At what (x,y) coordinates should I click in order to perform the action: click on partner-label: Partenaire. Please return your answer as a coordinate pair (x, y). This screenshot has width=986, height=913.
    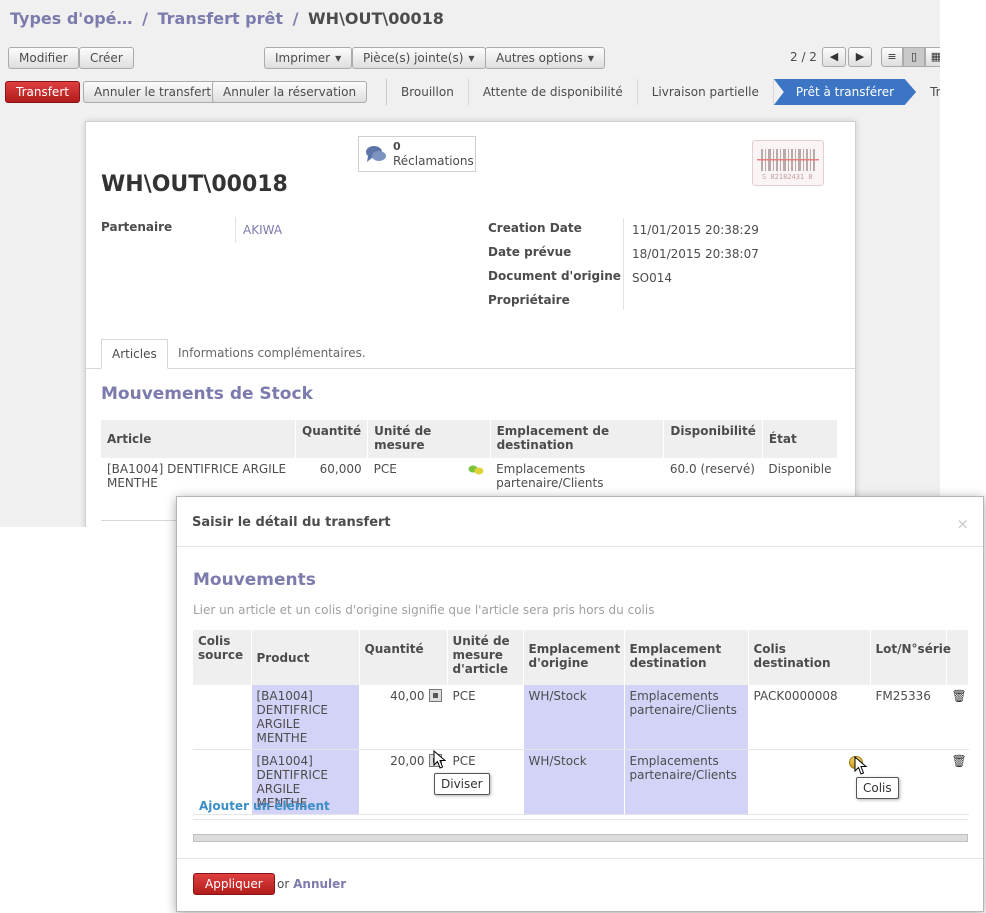
    Looking at the image, I should click on (137, 227).